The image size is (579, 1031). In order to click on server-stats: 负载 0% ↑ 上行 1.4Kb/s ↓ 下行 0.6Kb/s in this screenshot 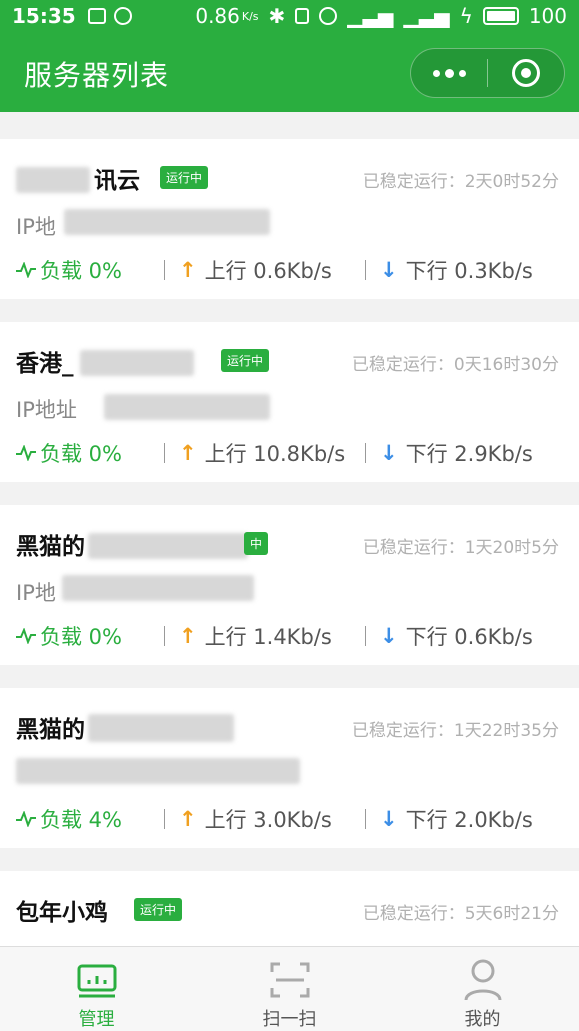, I will do `click(288, 636)`.